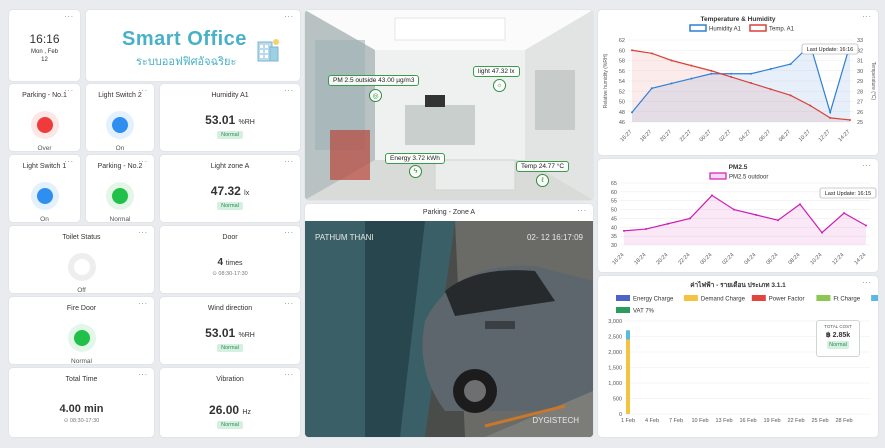  What do you see at coordinates (81, 260) in the screenshot?
I see `toilet-status-tile: ... Toilet Status Off` at bounding box center [81, 260].